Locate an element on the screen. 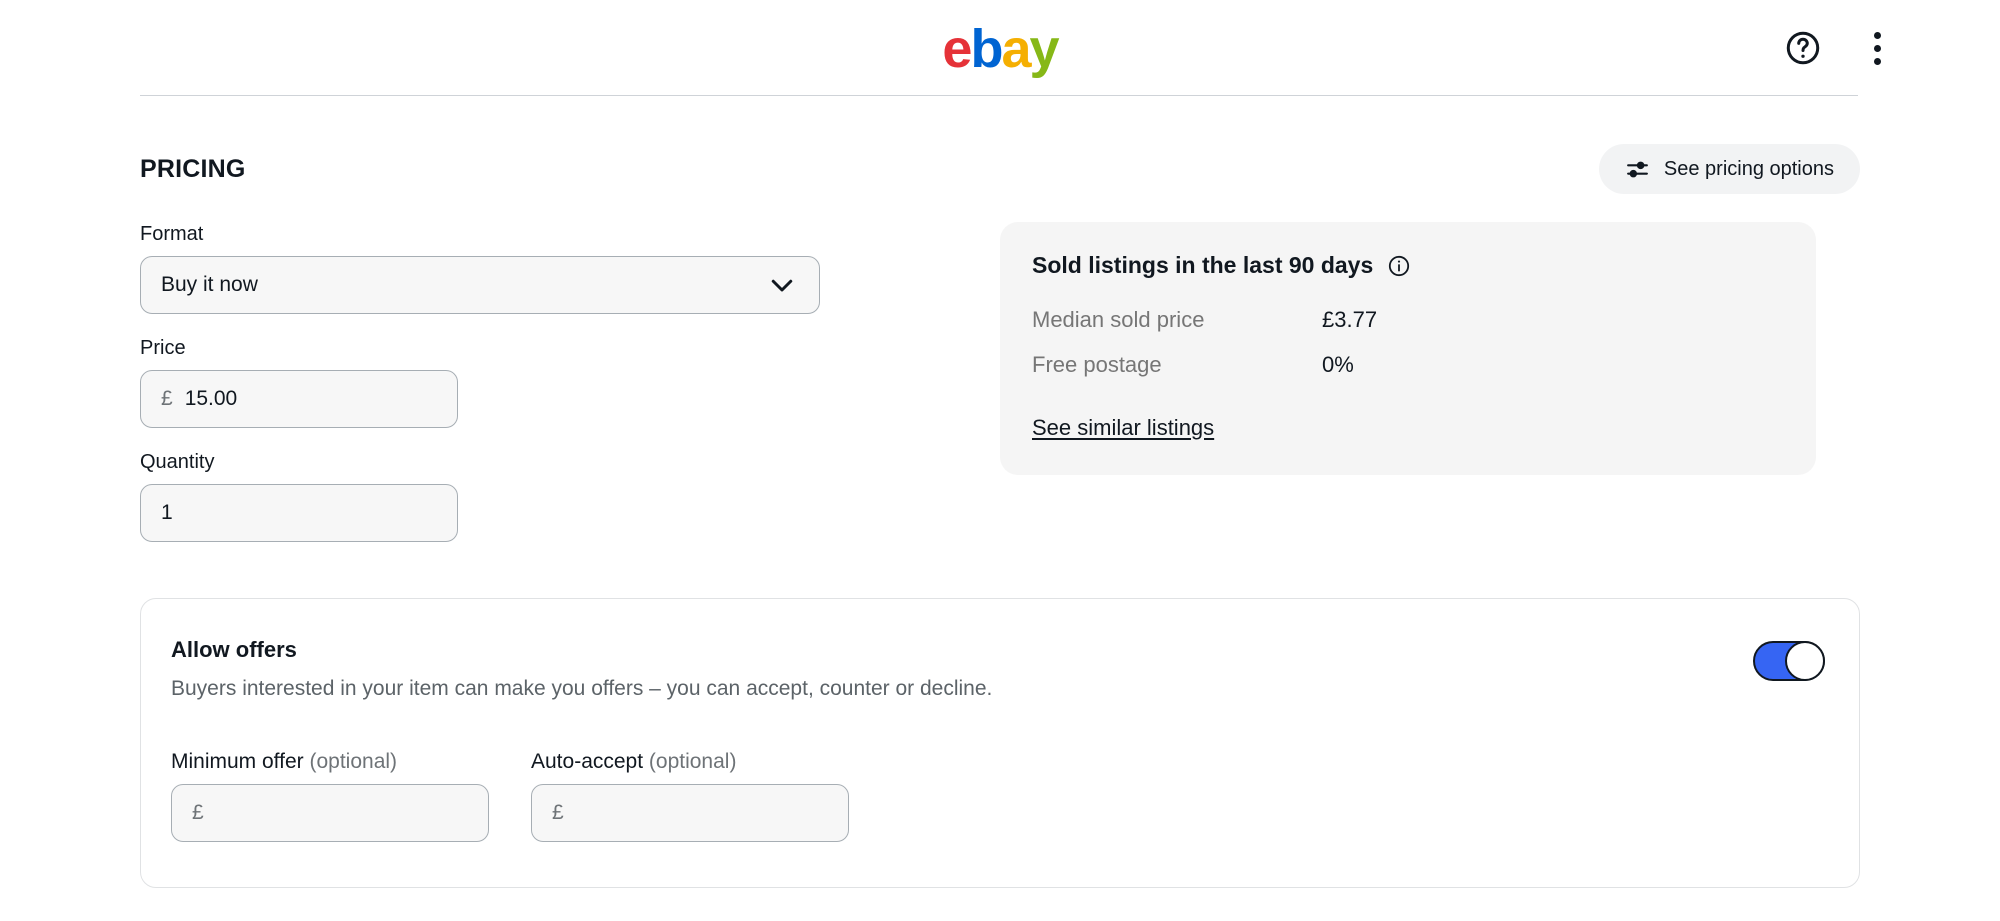 The width and height of the screenshot is (2000, 921). auto-accept-input is located at coordinates (690, 813).